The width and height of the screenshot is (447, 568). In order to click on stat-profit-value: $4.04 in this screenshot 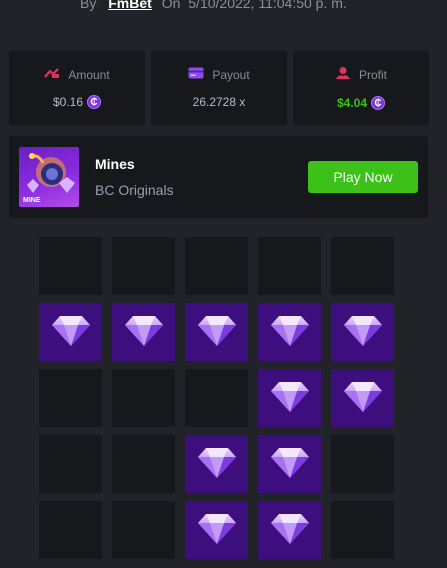, I will do `click(352, 103)`.